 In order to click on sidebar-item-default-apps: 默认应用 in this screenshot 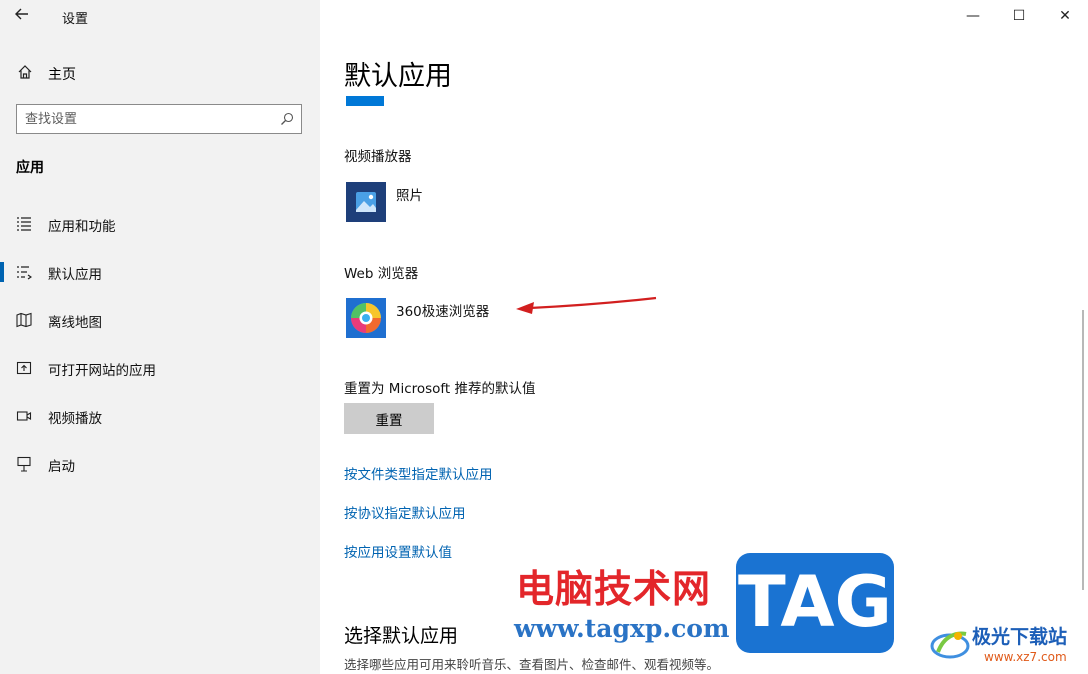, I will do `click(160, 272)`.